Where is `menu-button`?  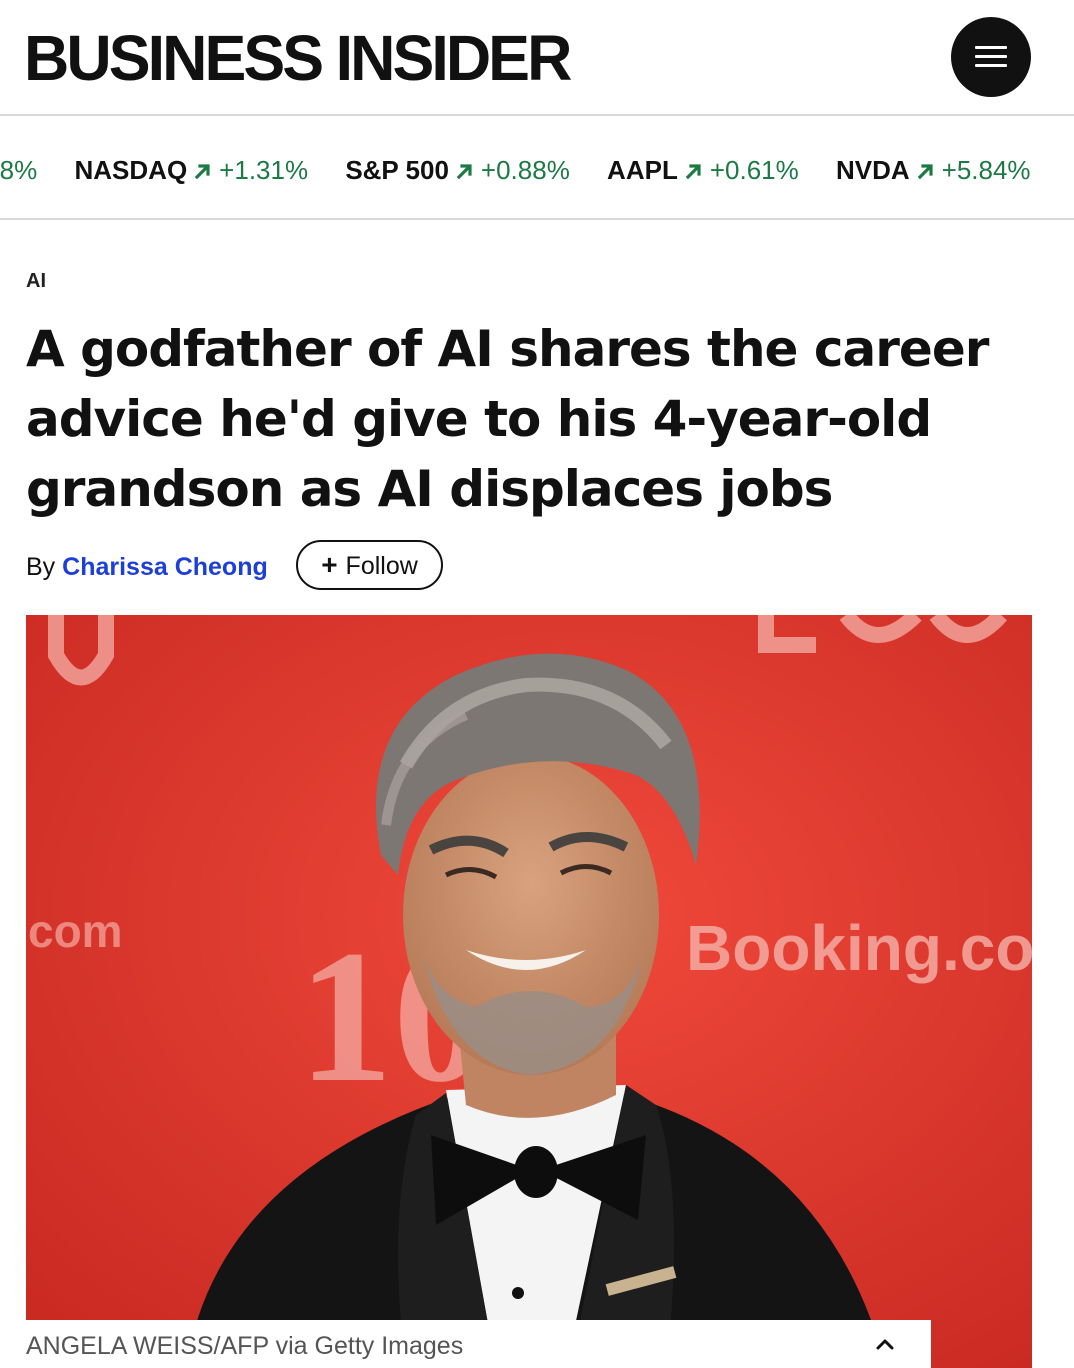
menu-button is located at coordinates (991, 57).